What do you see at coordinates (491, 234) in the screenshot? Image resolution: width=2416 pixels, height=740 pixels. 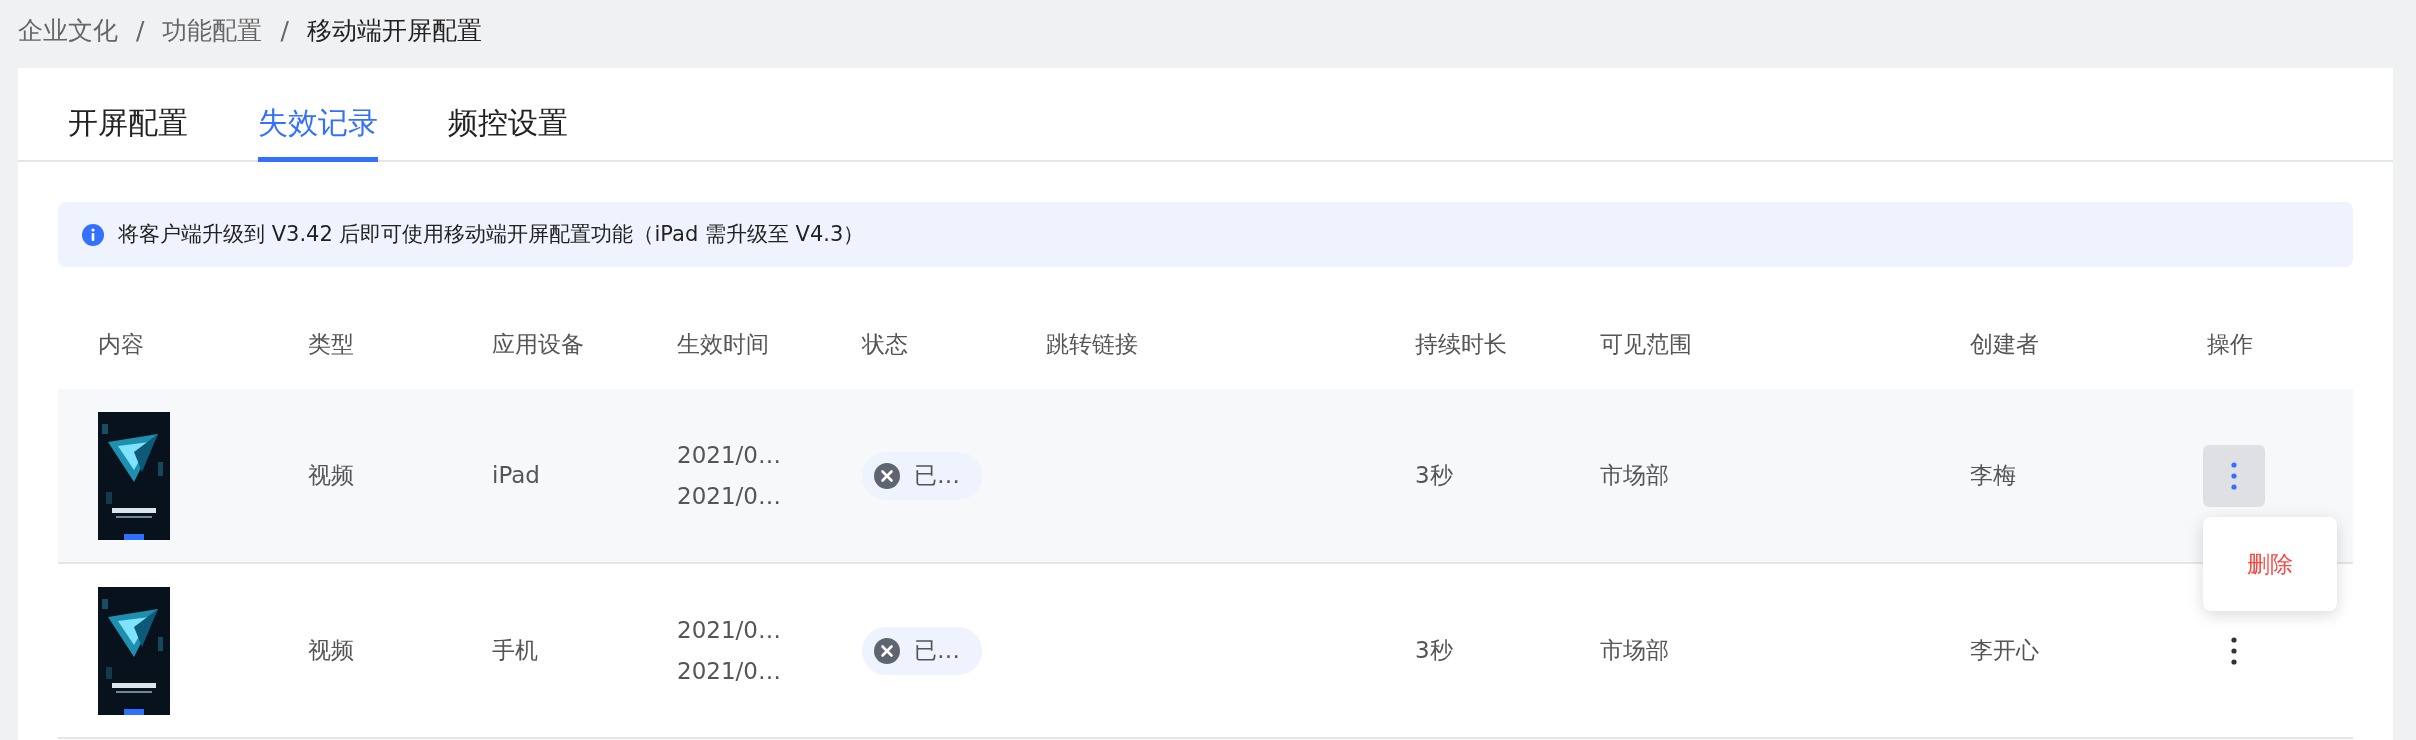 I see `alert-text: 将客户端升级到 V3.42 后即可使用移动端开屏配置功能（iPad 需升级至 V4.3）` at bounding box center [491, 234].